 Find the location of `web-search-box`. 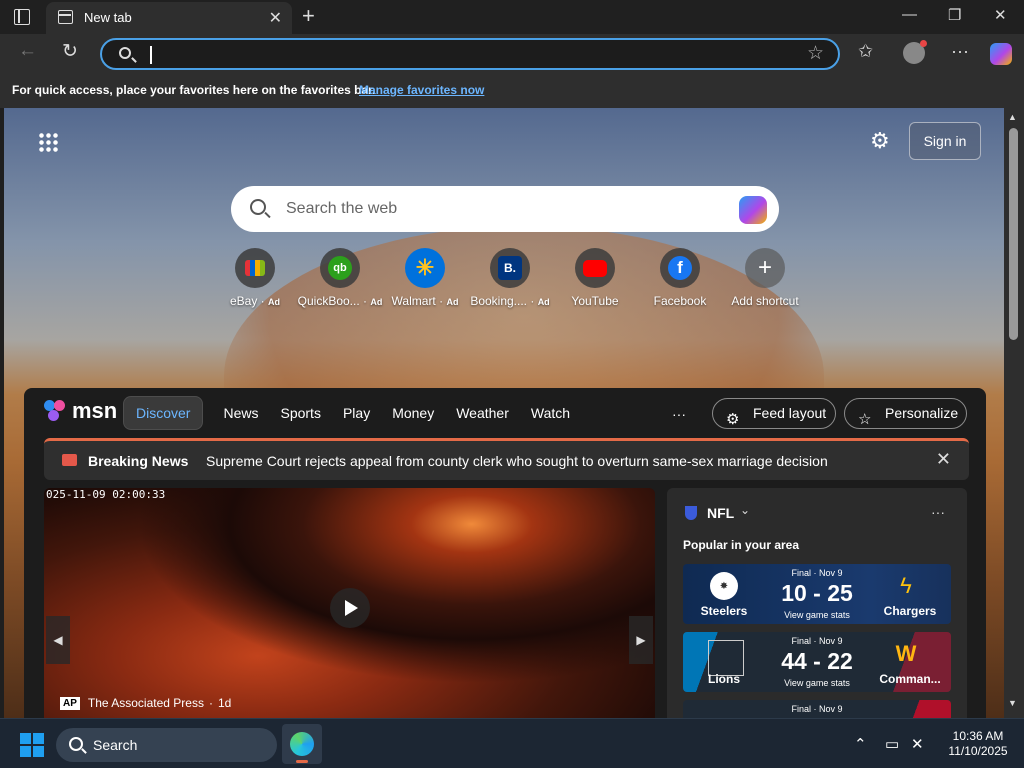

web-search-box is located at coordinates (505, 209).